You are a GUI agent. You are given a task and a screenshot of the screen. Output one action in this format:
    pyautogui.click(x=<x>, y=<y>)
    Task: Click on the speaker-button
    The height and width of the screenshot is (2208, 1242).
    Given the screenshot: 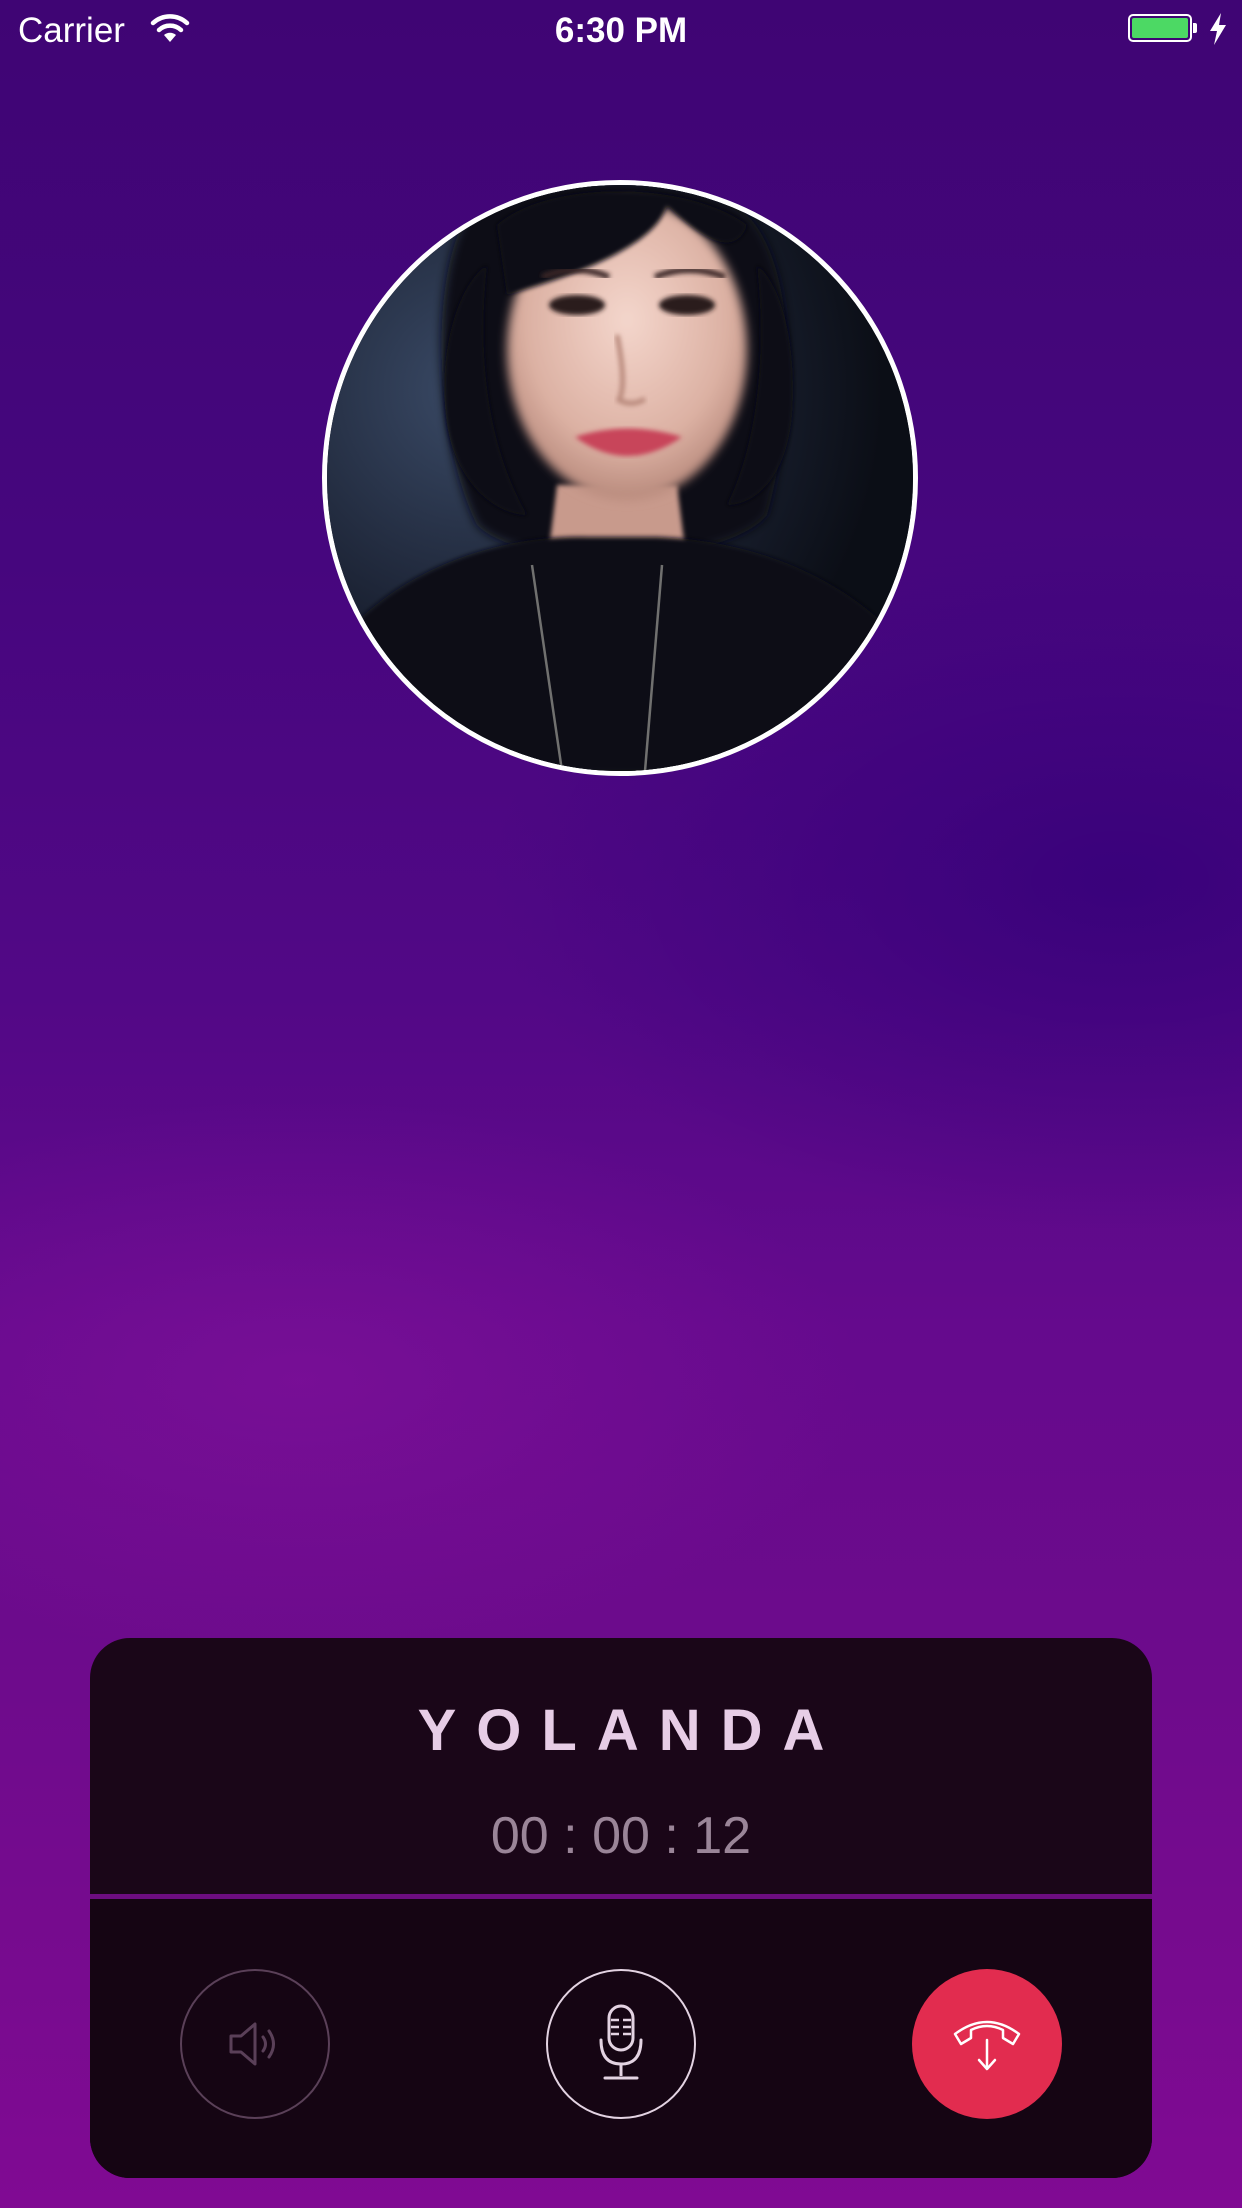 What is the action you would take?
    pyautogui.click(x=255, y=2044)
    